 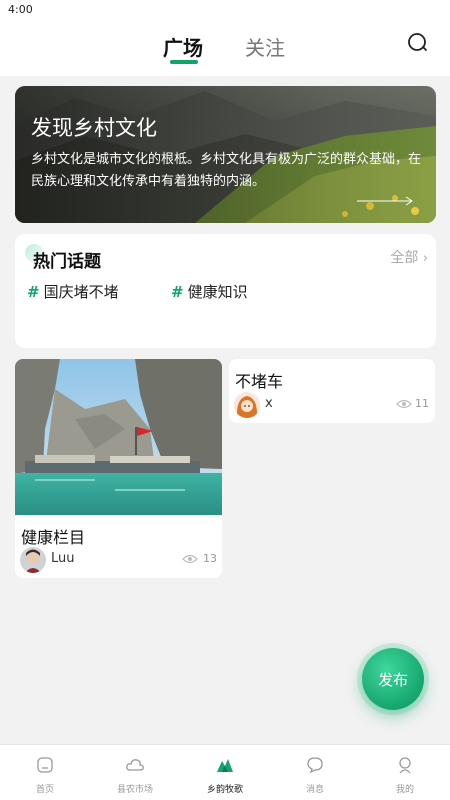 I want to click on mountain-icon, so click(x=225, y=765).